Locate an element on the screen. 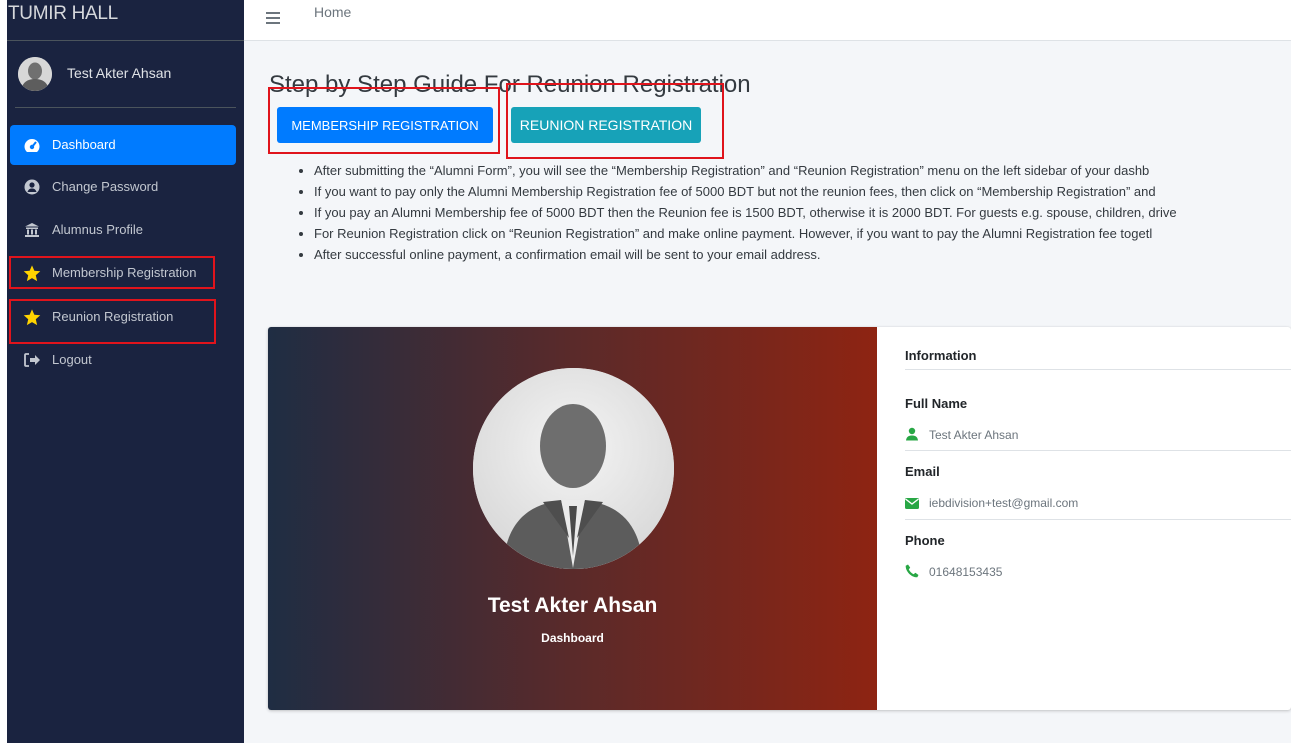 The image size is (1291, 743). gauge-icon is located at coordinates (32, 145).